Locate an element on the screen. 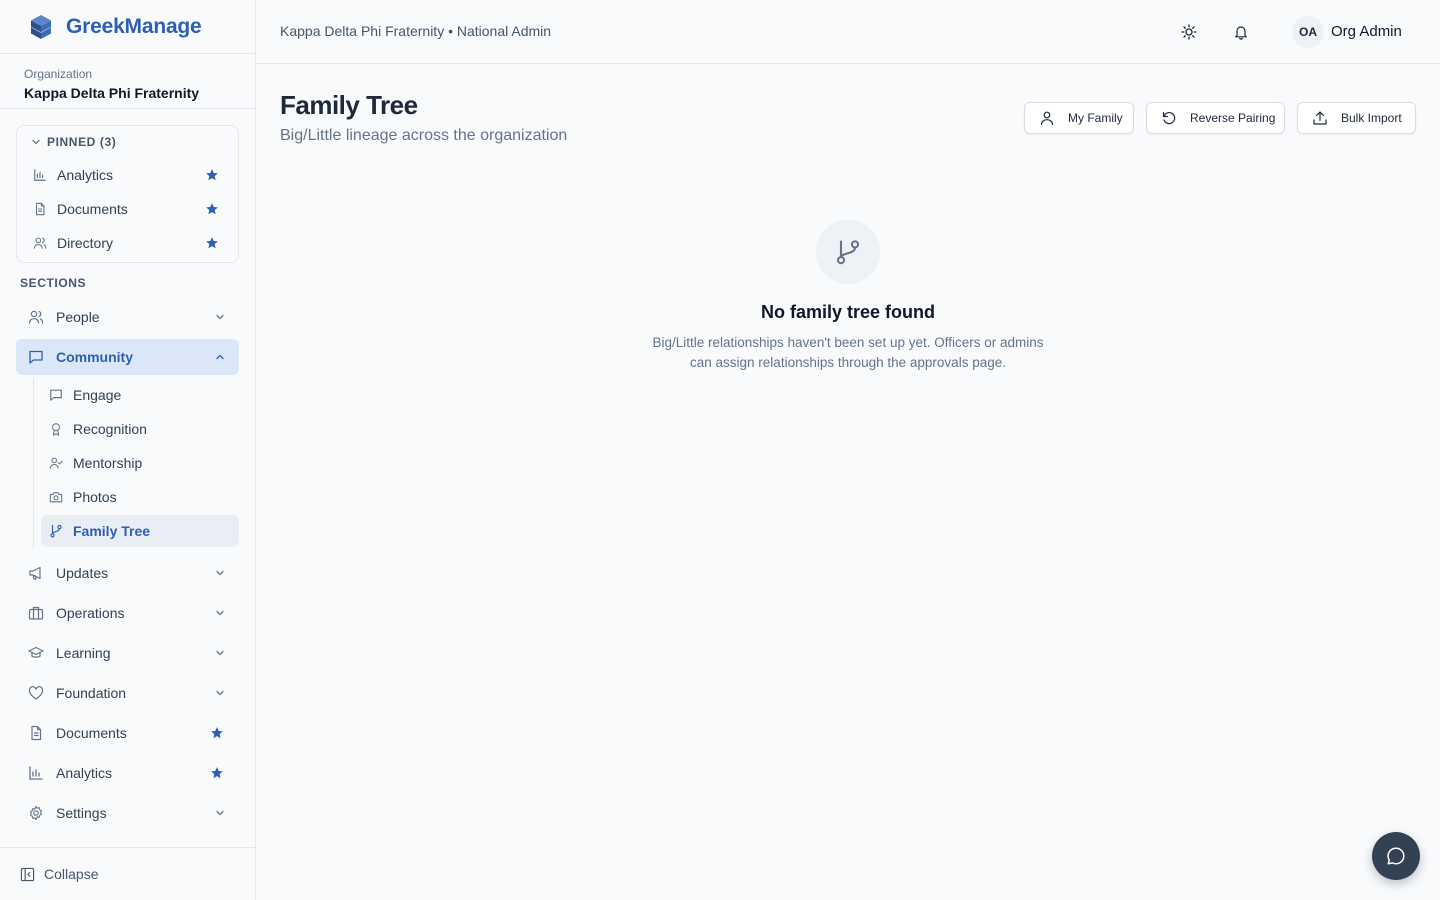 The width and height of the screenshot is (1440, 900). my-family-button: My Family is located at coordinates (1079, 118).